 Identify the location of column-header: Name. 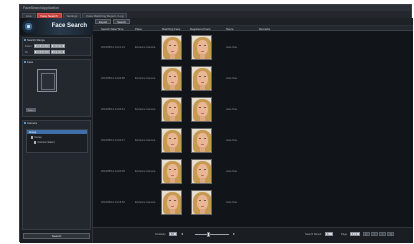
(229, 28).